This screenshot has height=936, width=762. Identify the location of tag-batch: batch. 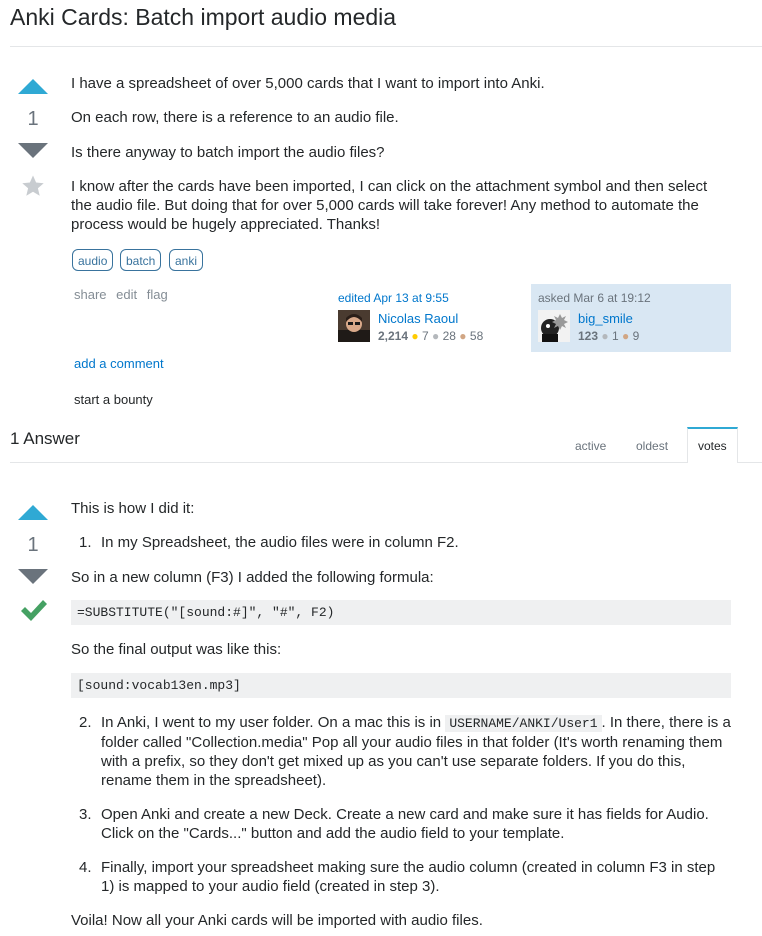
(141, 260).